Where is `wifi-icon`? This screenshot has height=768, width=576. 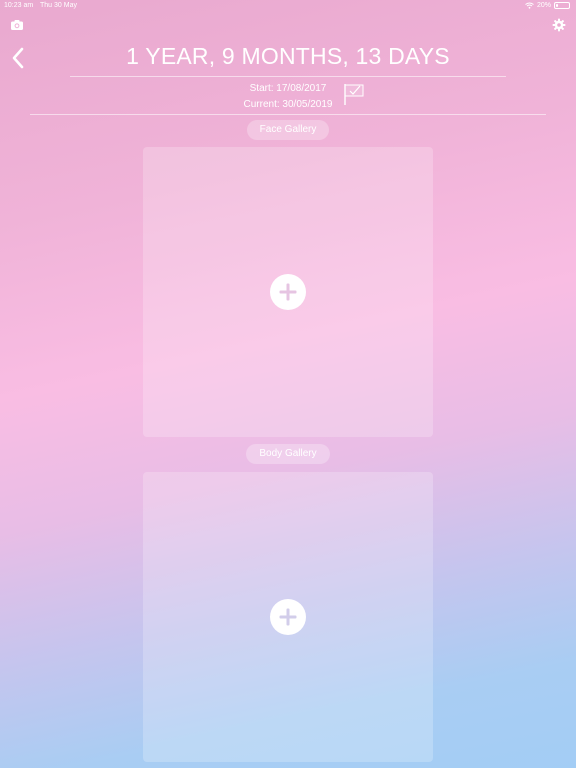
wifi-icon is located at coordinates (529, 5).